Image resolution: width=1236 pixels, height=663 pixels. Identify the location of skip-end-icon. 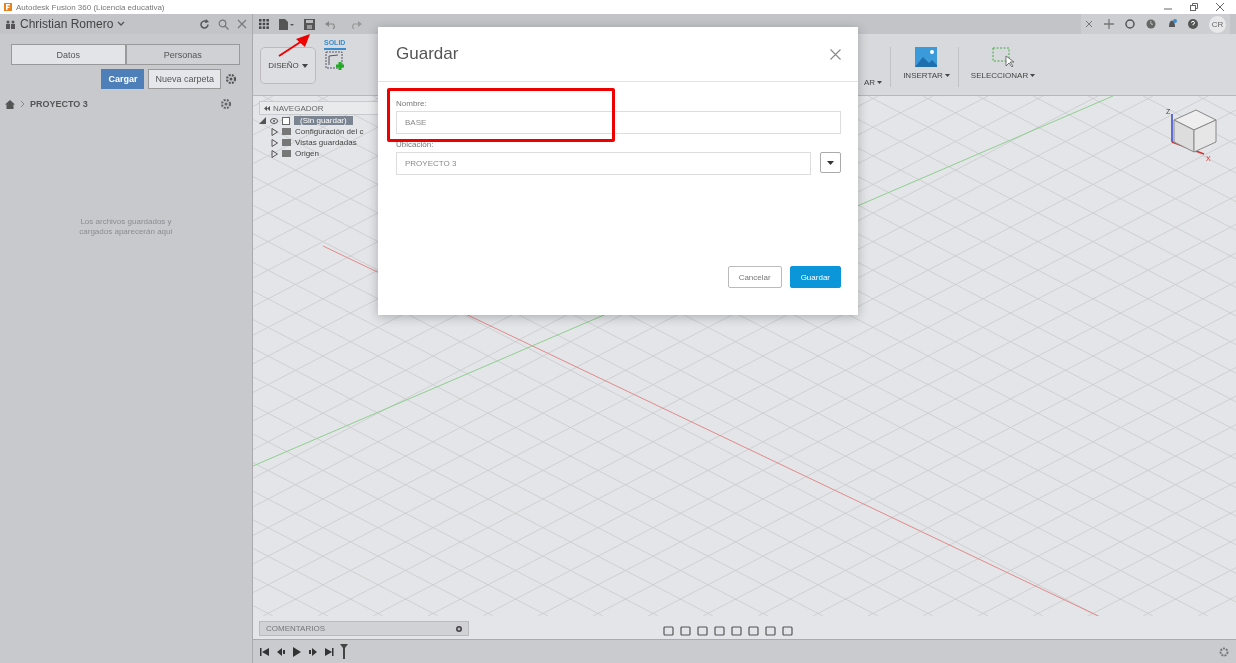
(329, 651).